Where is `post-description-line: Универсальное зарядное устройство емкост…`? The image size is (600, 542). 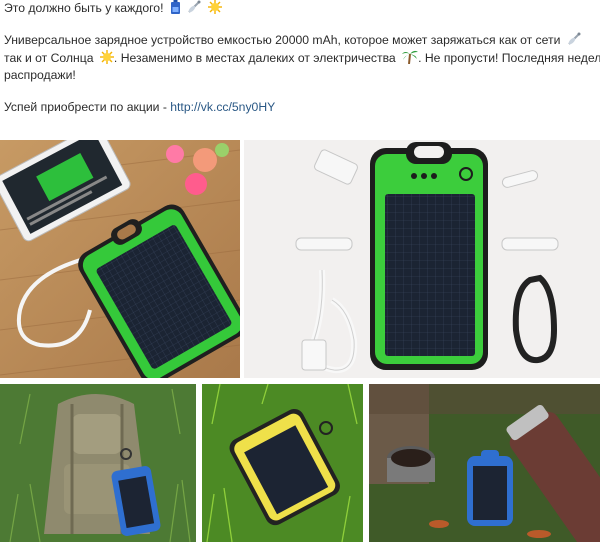 post-description-line: Универсальное зарядное устройство емкост… is located at coordinates (282, 40).